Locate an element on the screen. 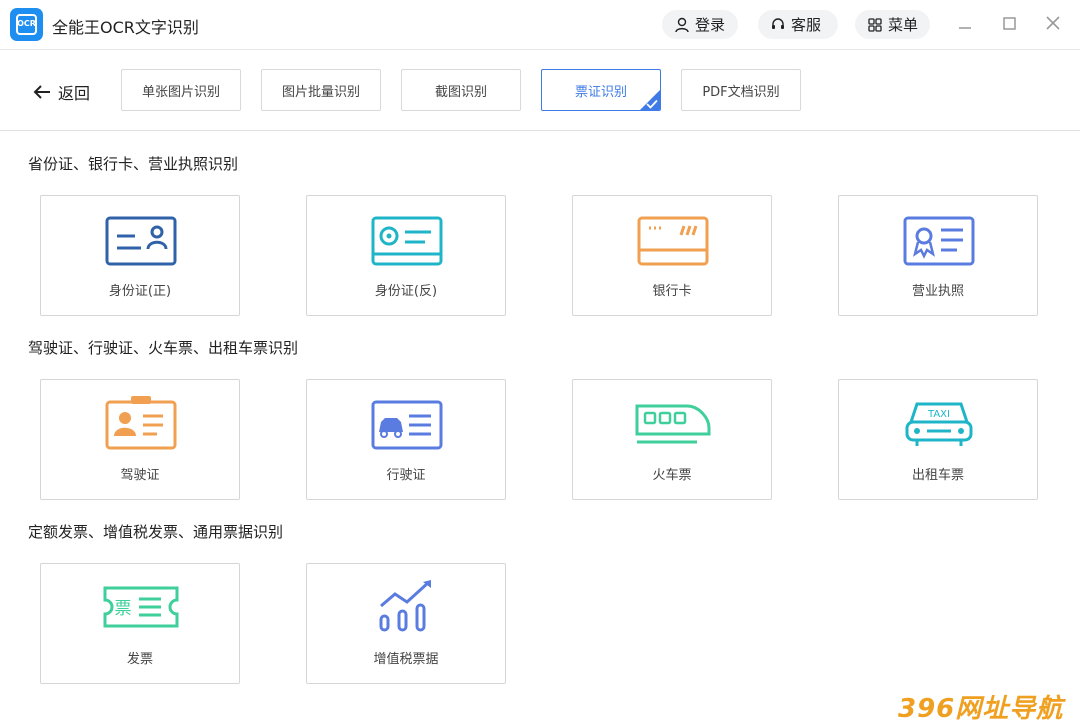 This screenshot has width=1080, height=725. mode-toolbar: 返回 单张图片识别 图片批量识别 截图识别 票证识别 PDF文档识别 is located at coordinates (540, 90).